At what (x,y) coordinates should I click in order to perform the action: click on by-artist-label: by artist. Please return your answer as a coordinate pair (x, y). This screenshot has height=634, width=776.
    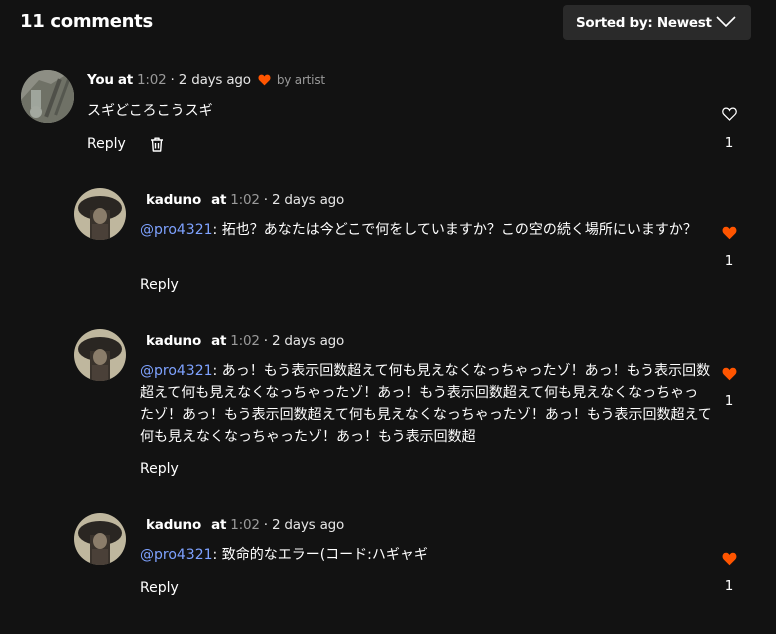
    Looking at the image, I should click on (300, 80).